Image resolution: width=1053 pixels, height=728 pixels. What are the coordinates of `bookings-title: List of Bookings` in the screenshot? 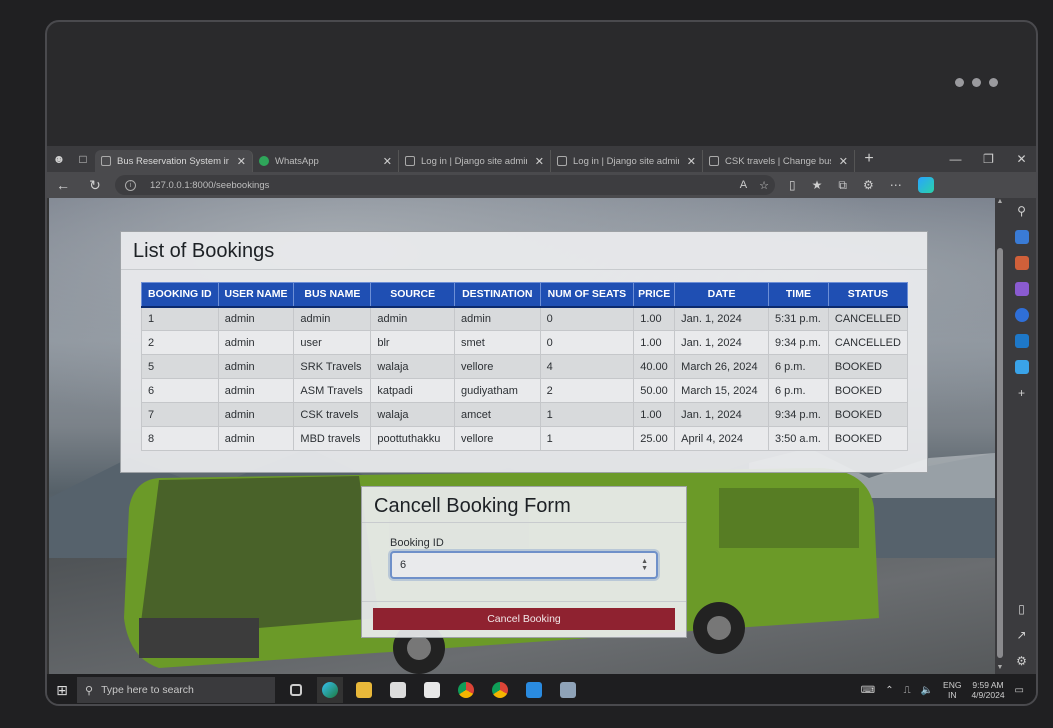 It's located at (524, 251).